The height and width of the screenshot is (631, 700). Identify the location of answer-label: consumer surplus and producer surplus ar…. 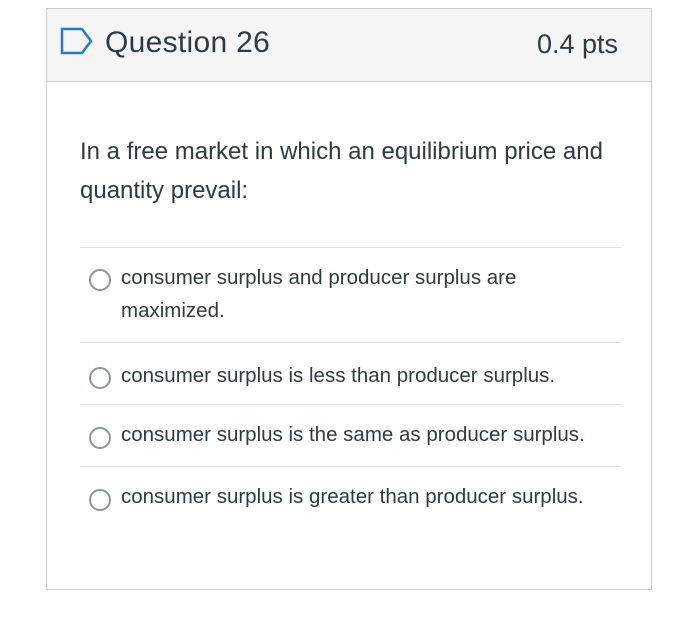
(319, 294).